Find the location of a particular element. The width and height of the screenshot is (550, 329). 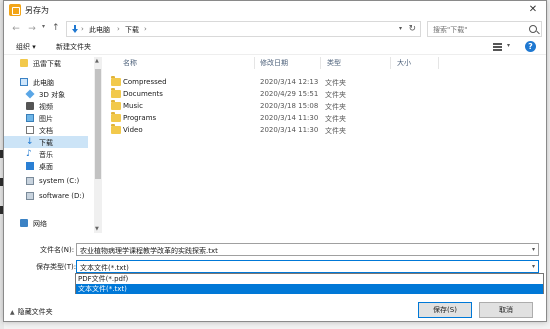

download-location-icon is located at coordinates (75, 29).